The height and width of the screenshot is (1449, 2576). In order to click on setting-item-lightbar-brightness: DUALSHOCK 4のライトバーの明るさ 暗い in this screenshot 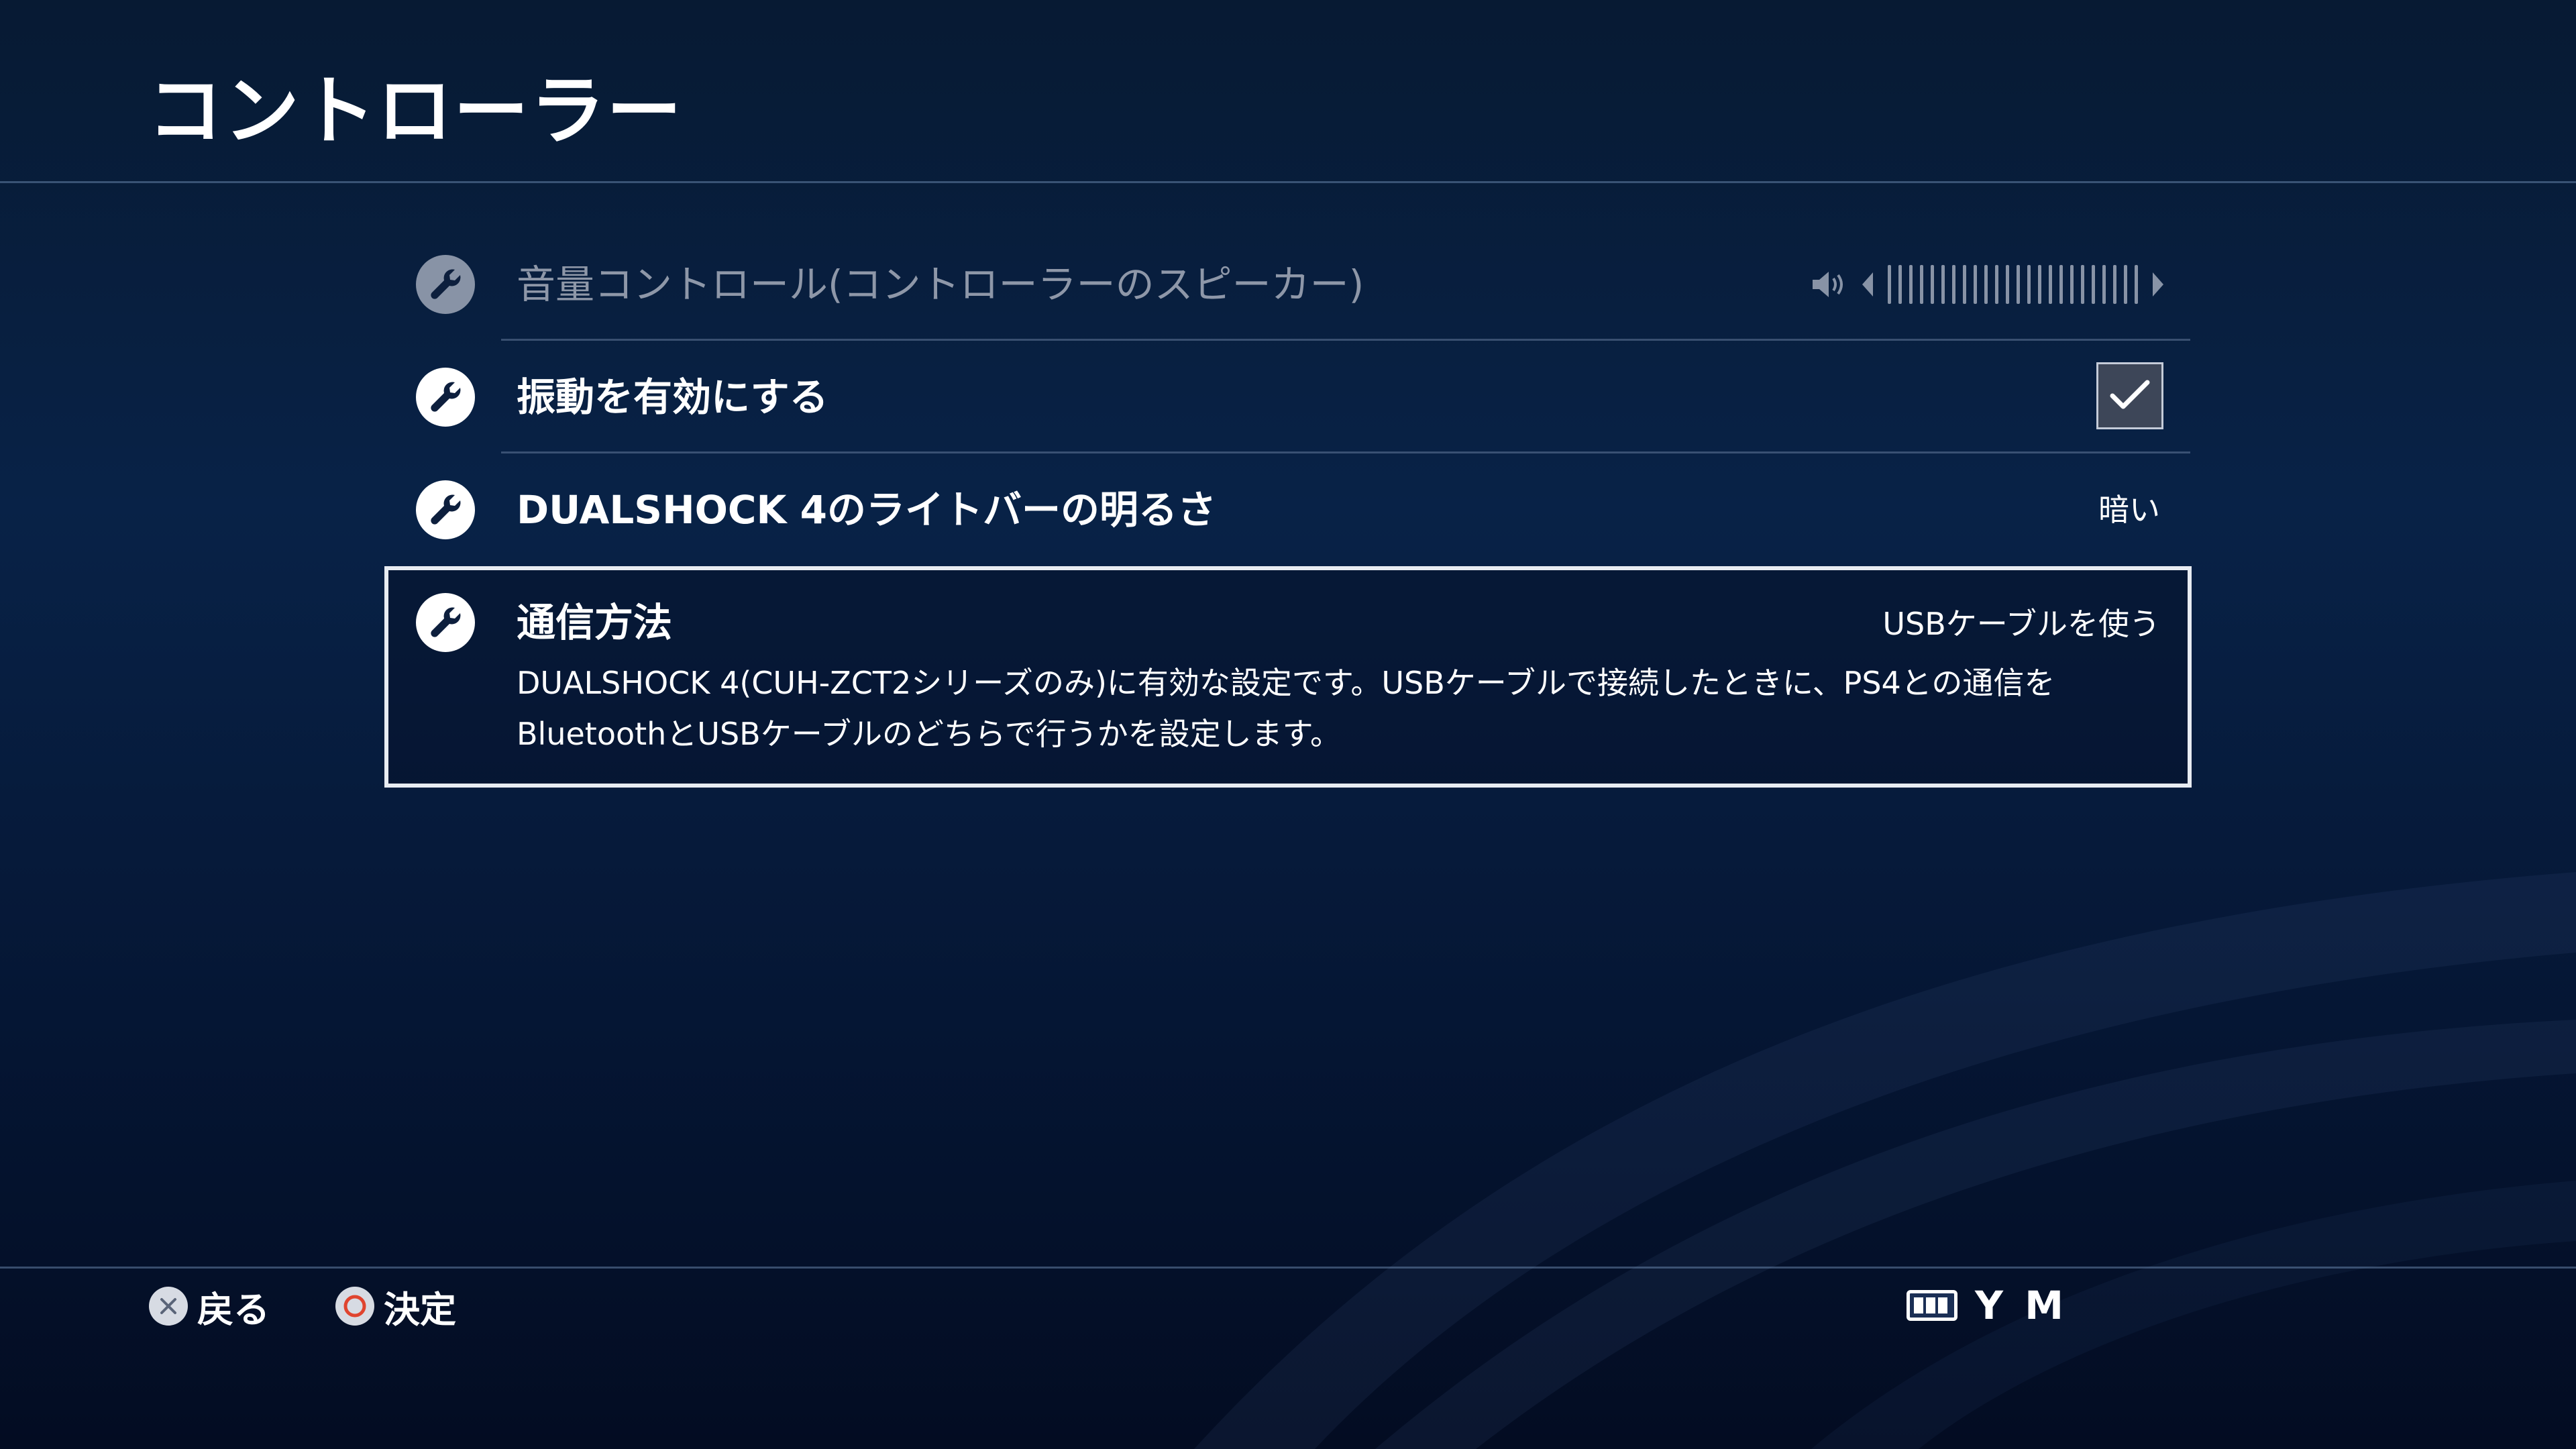, I will do `click(1288, 509)`.